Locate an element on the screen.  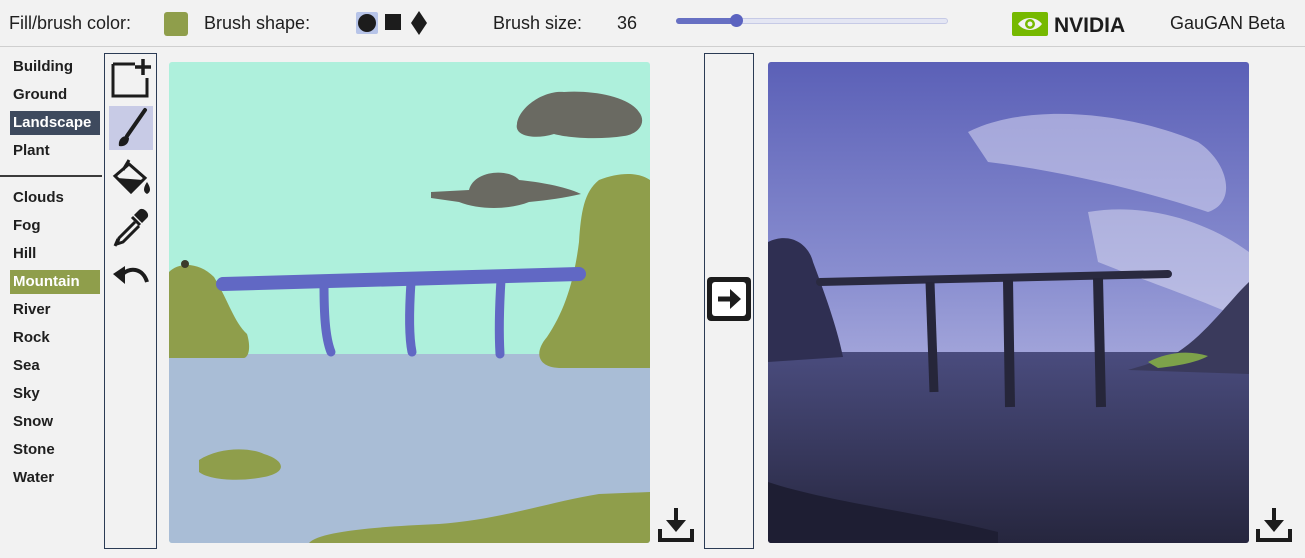
slider-fill is located at coordinates (706, 21).